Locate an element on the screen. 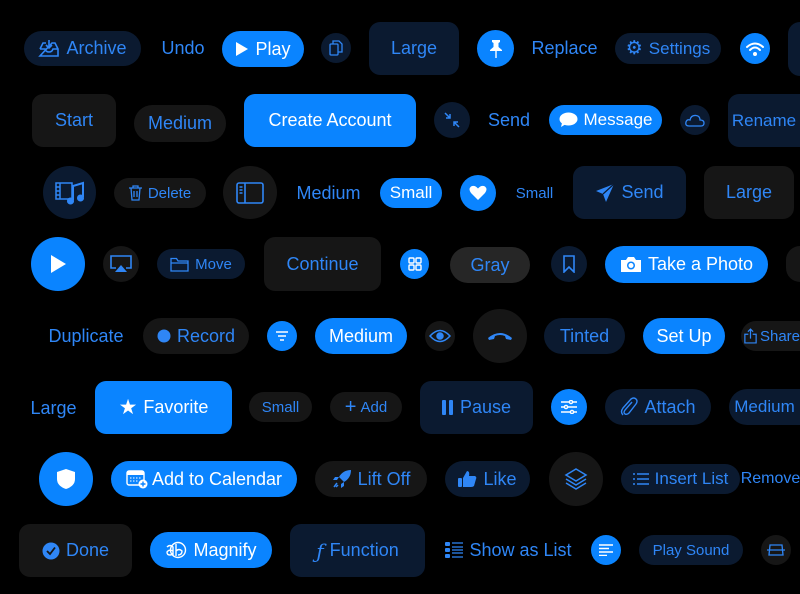 The height and width of the screenshot is (594, 800). trash-icon is located at coordinates (135, 193).